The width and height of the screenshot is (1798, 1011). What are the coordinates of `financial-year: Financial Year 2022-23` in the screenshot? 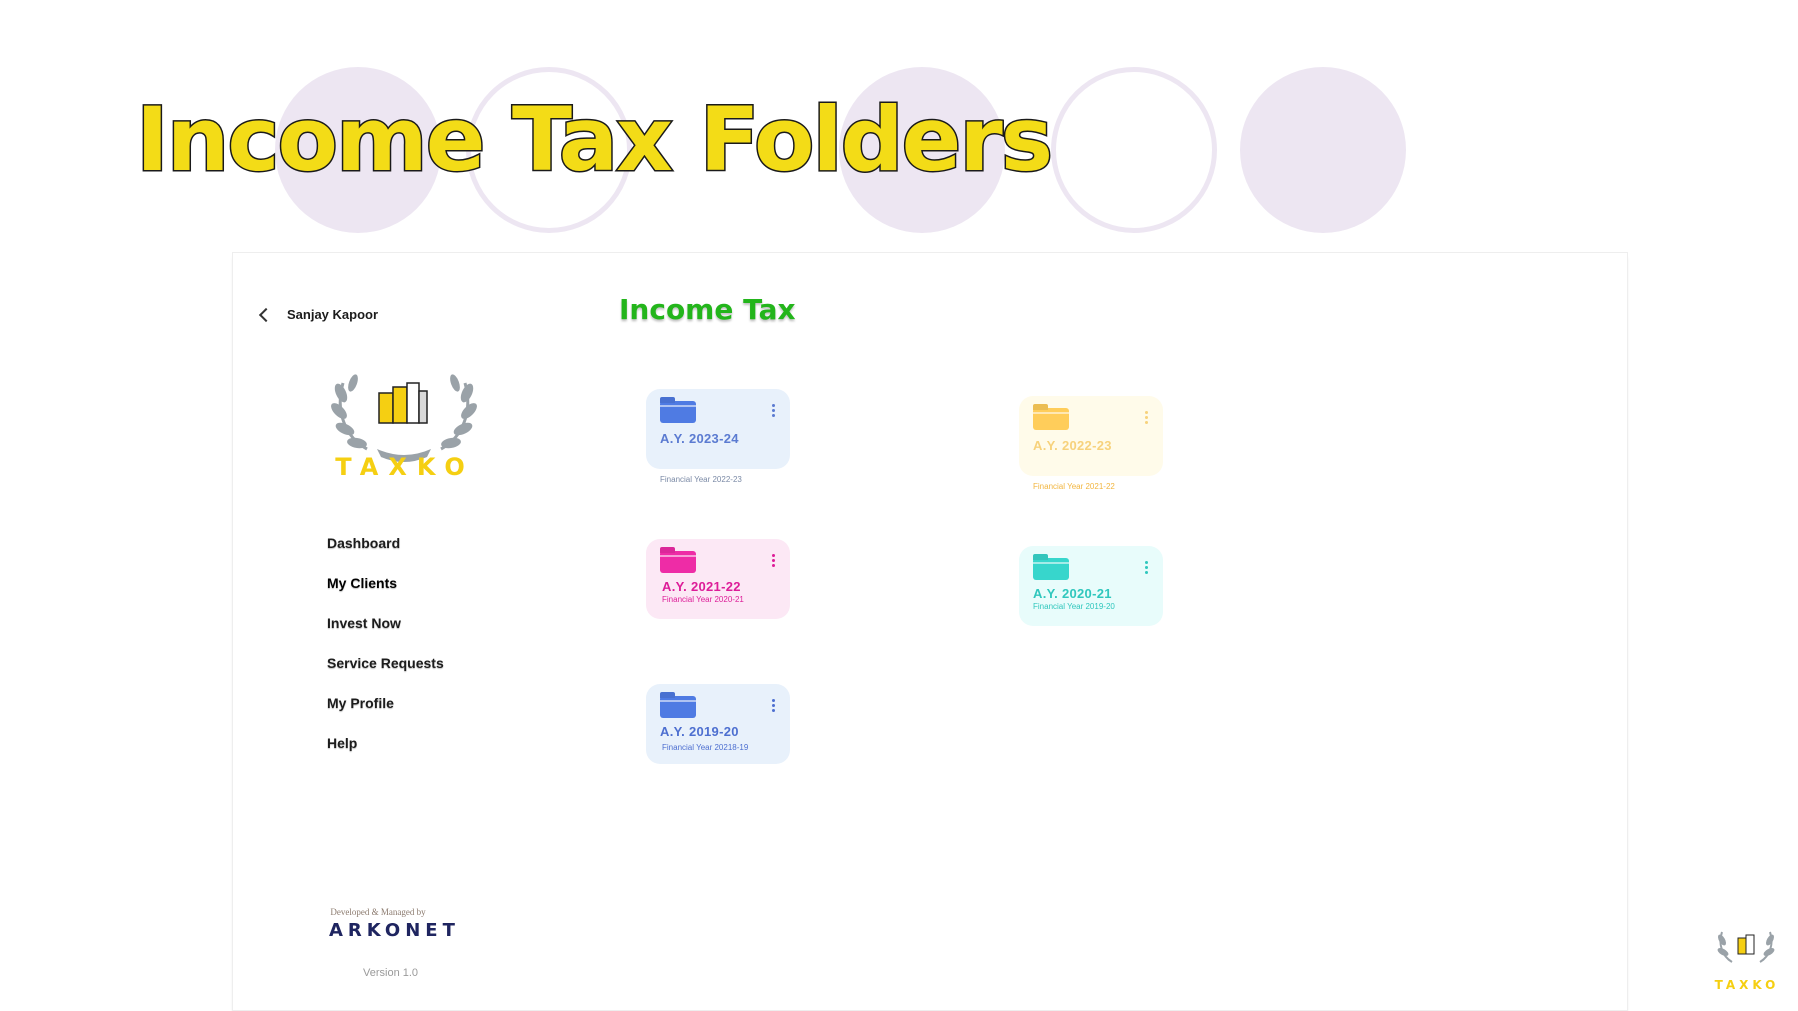 It's located at (701, 479).